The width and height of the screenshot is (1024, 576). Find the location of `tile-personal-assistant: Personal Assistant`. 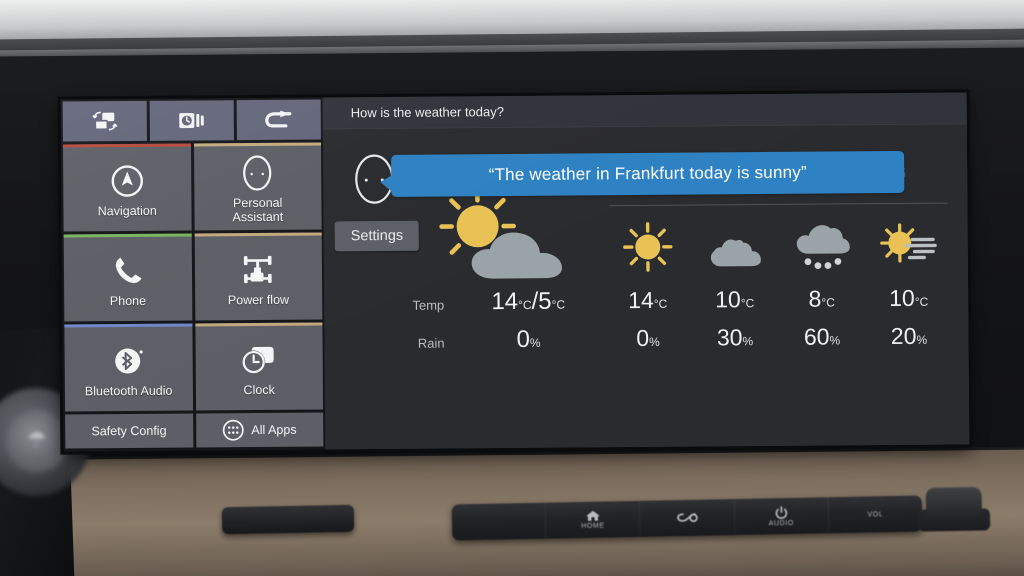

tile-personal-assistant: Personal Assistant is located at coordinates (257, 186).